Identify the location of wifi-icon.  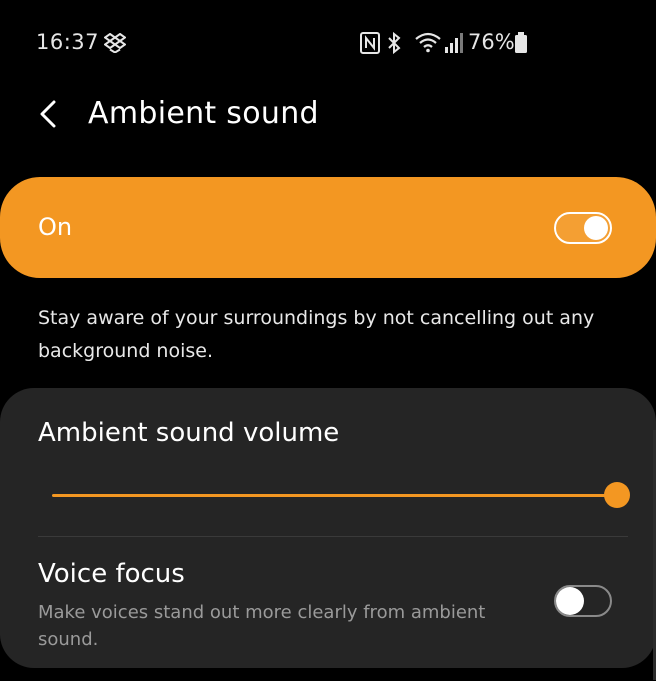
(428, 42).